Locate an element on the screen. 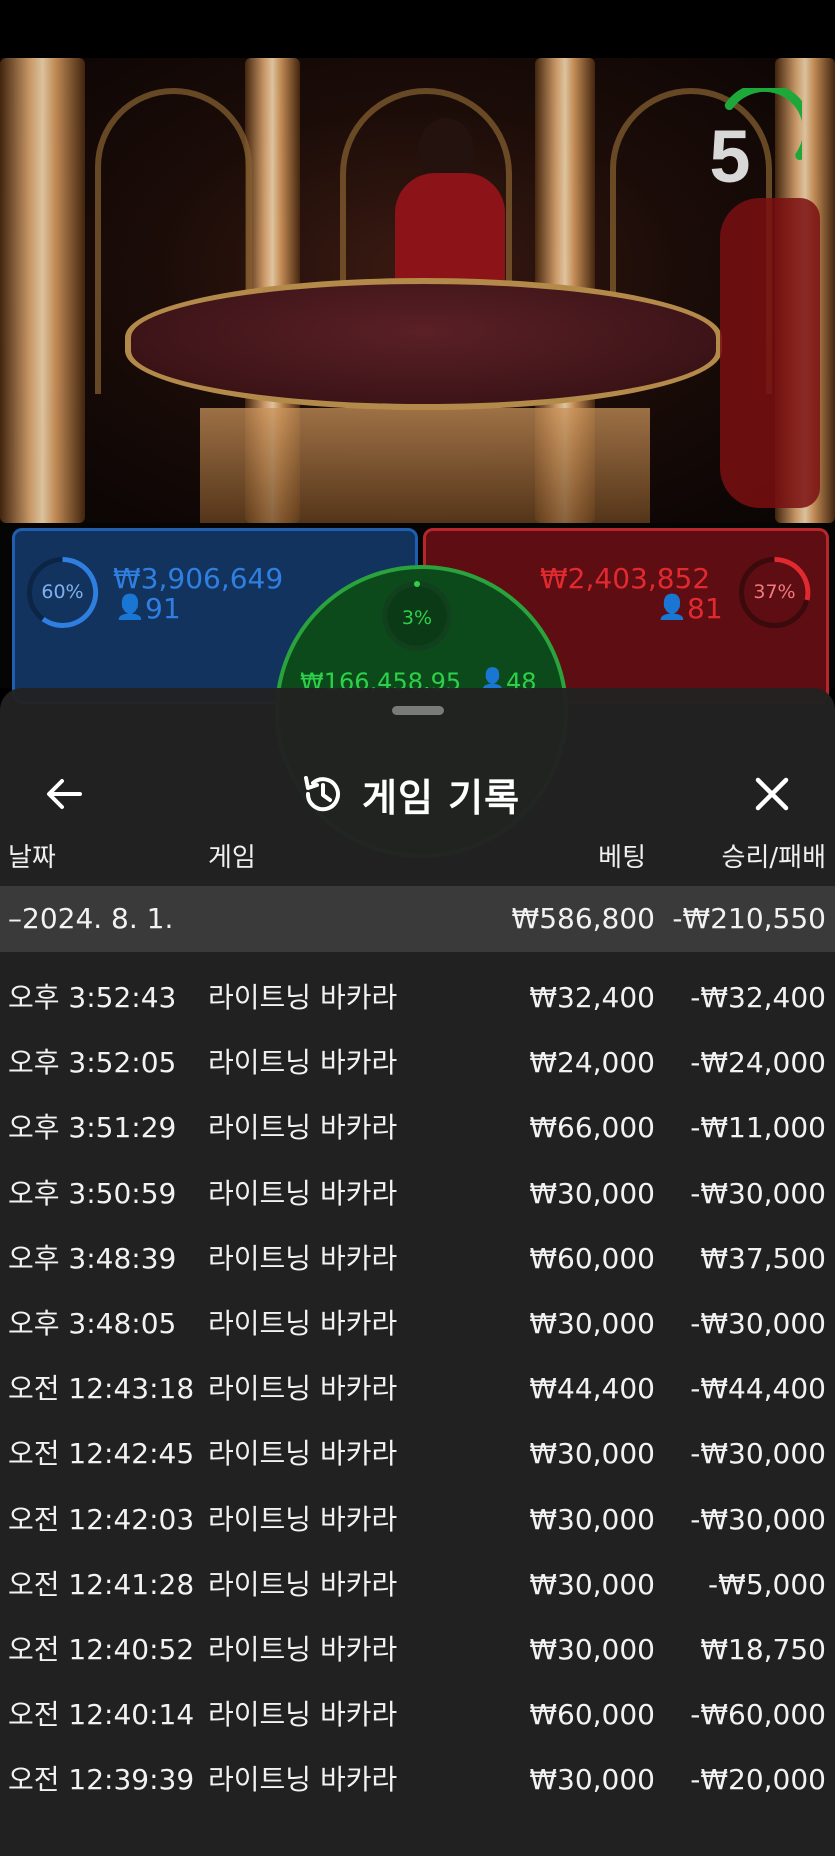 Image resolution: width=835 pixels, height=1856 pixels. table-base is located at coordinates (425, 465).